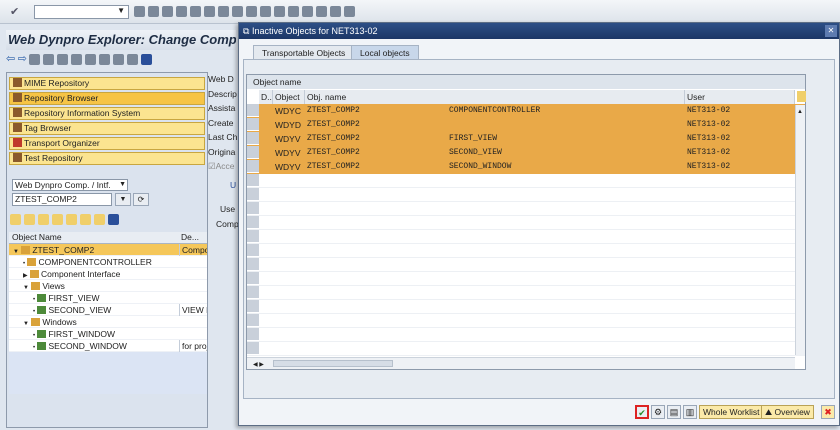 This screenshot has height=430, width=840. I want to click on horizontal-scrollbar: ◀ ▶, so click(521, 363).